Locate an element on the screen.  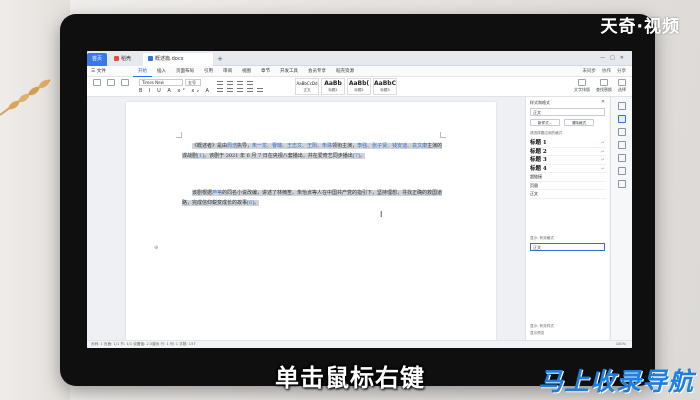
shape-tool-icon is located at coordinates (621, 145).